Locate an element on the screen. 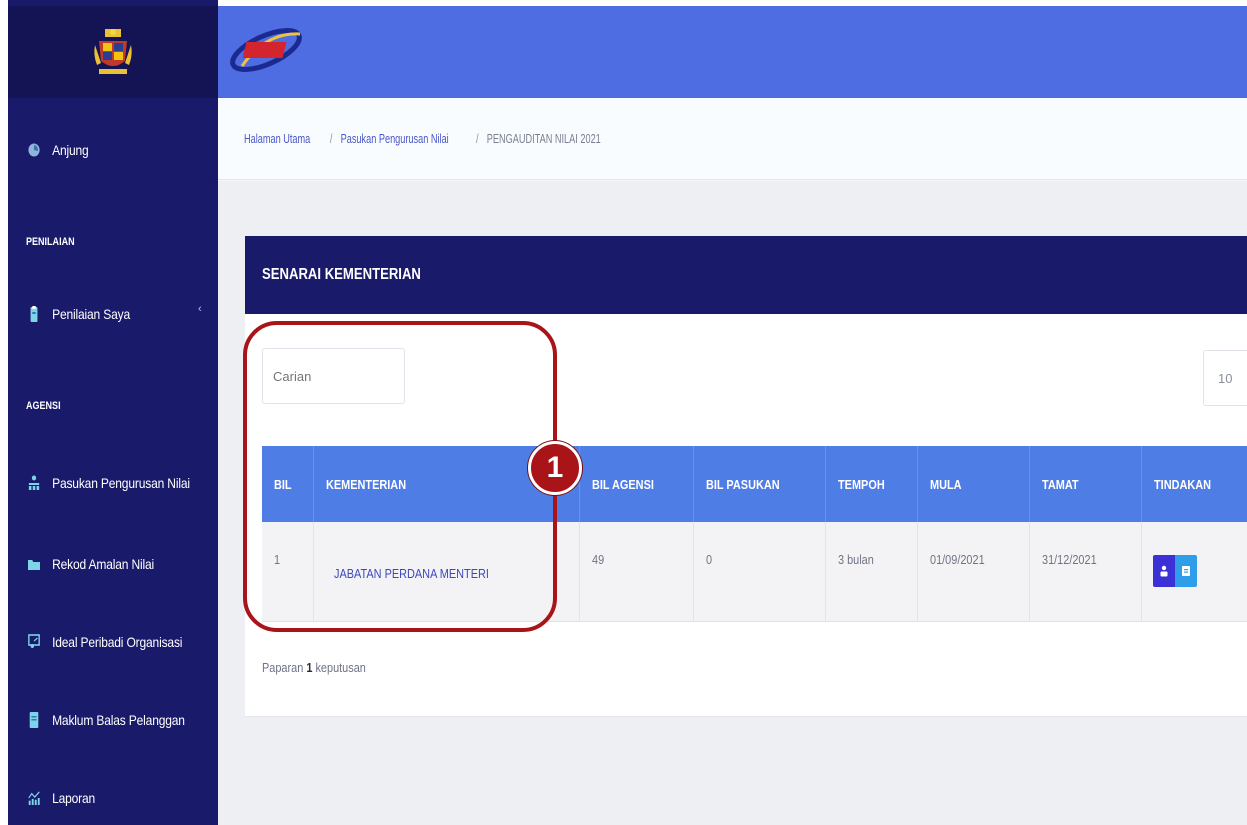  action-buttons is located at coordinates (1175, 571).